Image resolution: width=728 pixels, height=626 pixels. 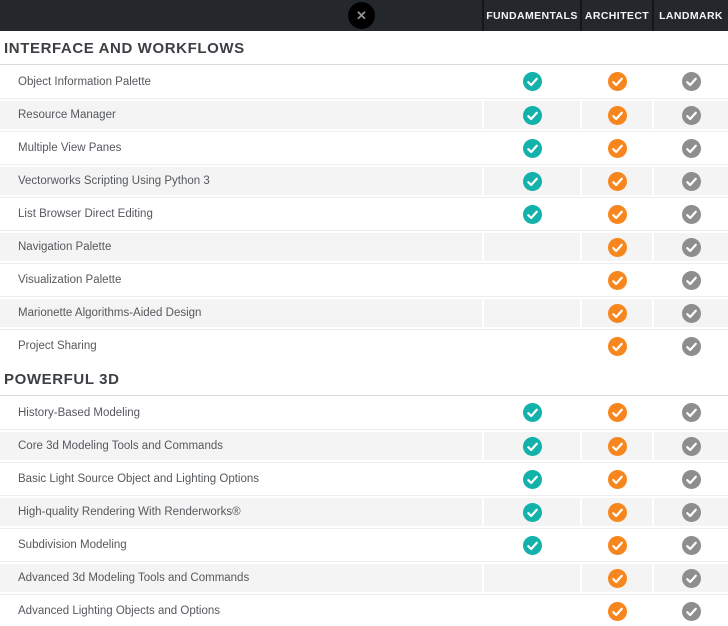 I want to click on comparison-topbar: ✕ FUNDAMENTALS ARCHITECT LANDMARK, so click(x=364, y=15).